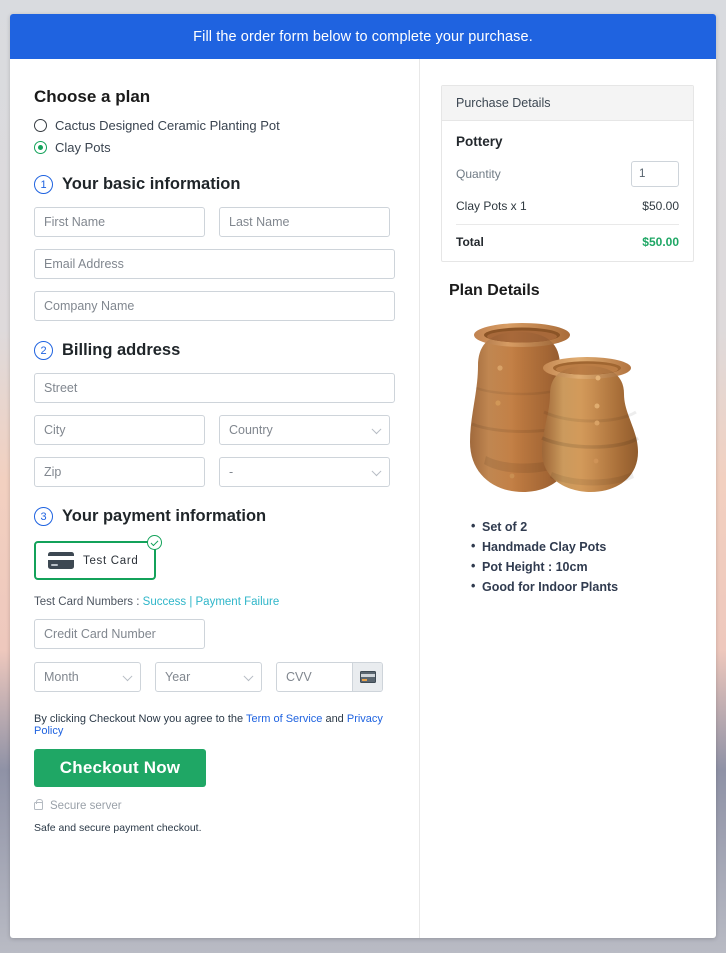 The image size is (726, 953). I want to click on expiry-month-select: Month, so click(87, 677).